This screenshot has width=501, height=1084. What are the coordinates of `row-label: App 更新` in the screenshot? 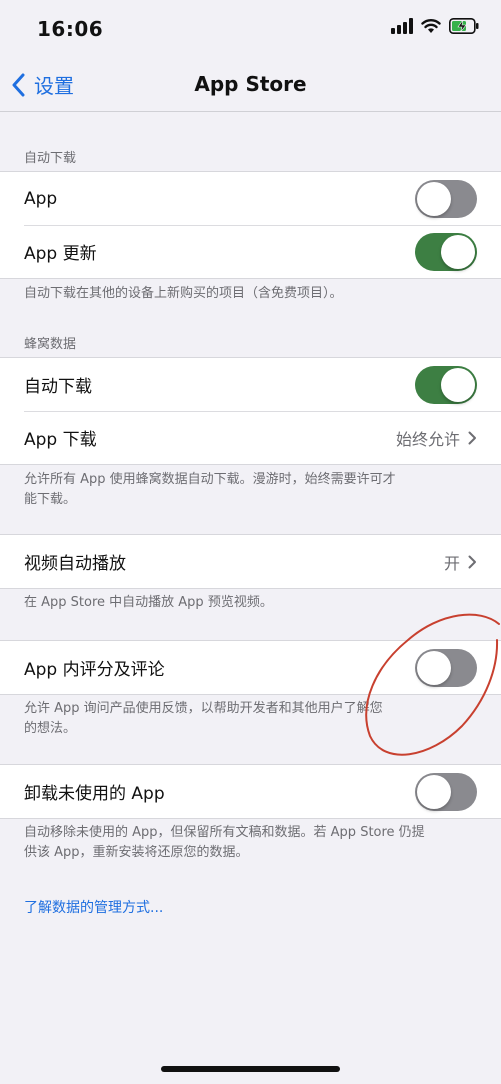 It's located at (60, 254).